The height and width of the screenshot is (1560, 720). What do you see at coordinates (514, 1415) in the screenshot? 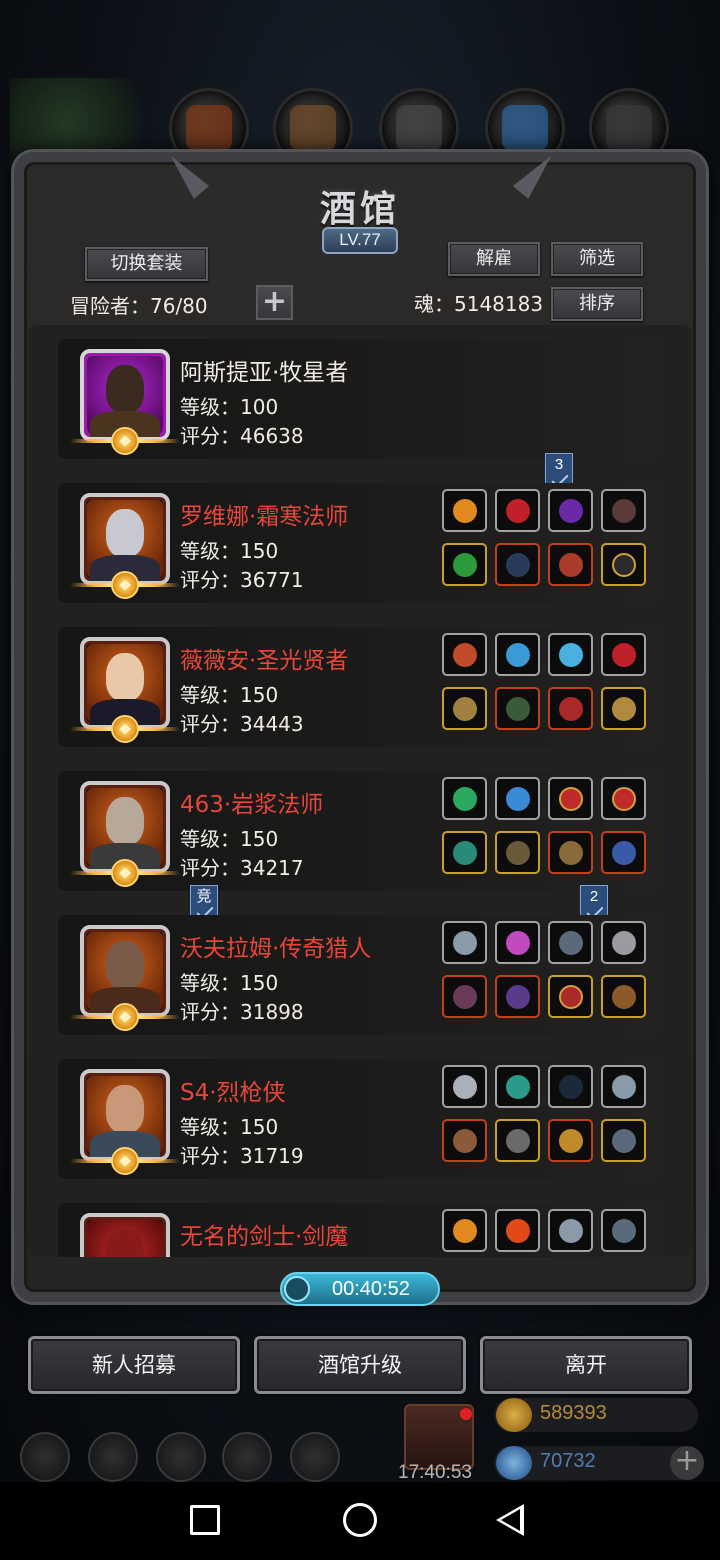
I see `gold-icon` at bounding box center [514, 1415].